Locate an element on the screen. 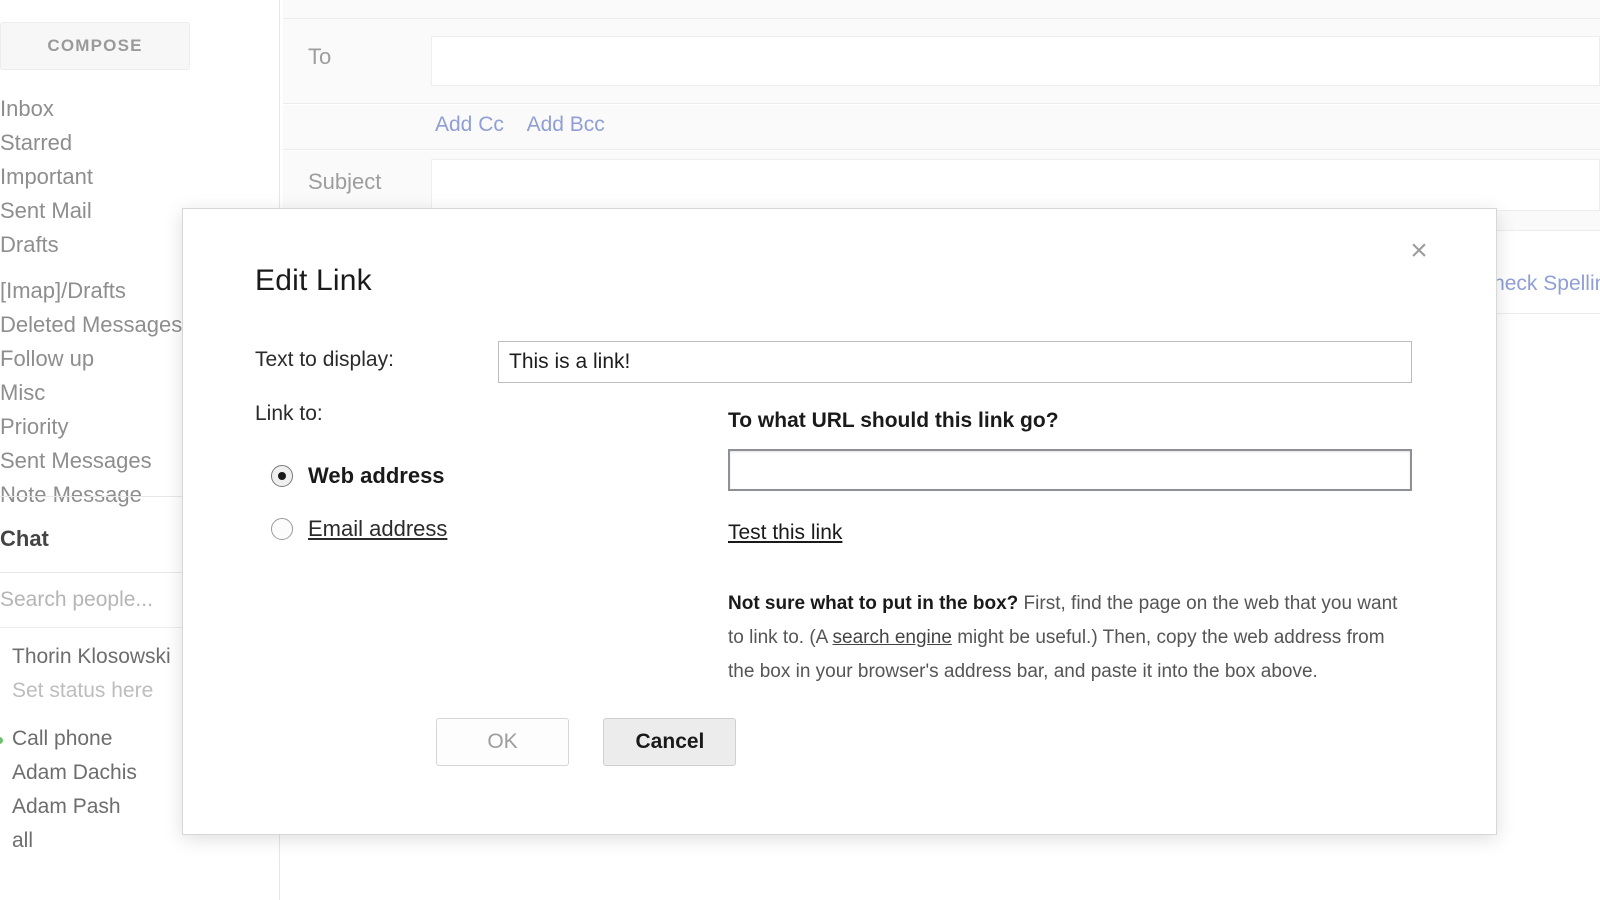 This screenshot has height=900, width=1600. add-bcc-link: Add Bcc is located at coordinates (566, 124).